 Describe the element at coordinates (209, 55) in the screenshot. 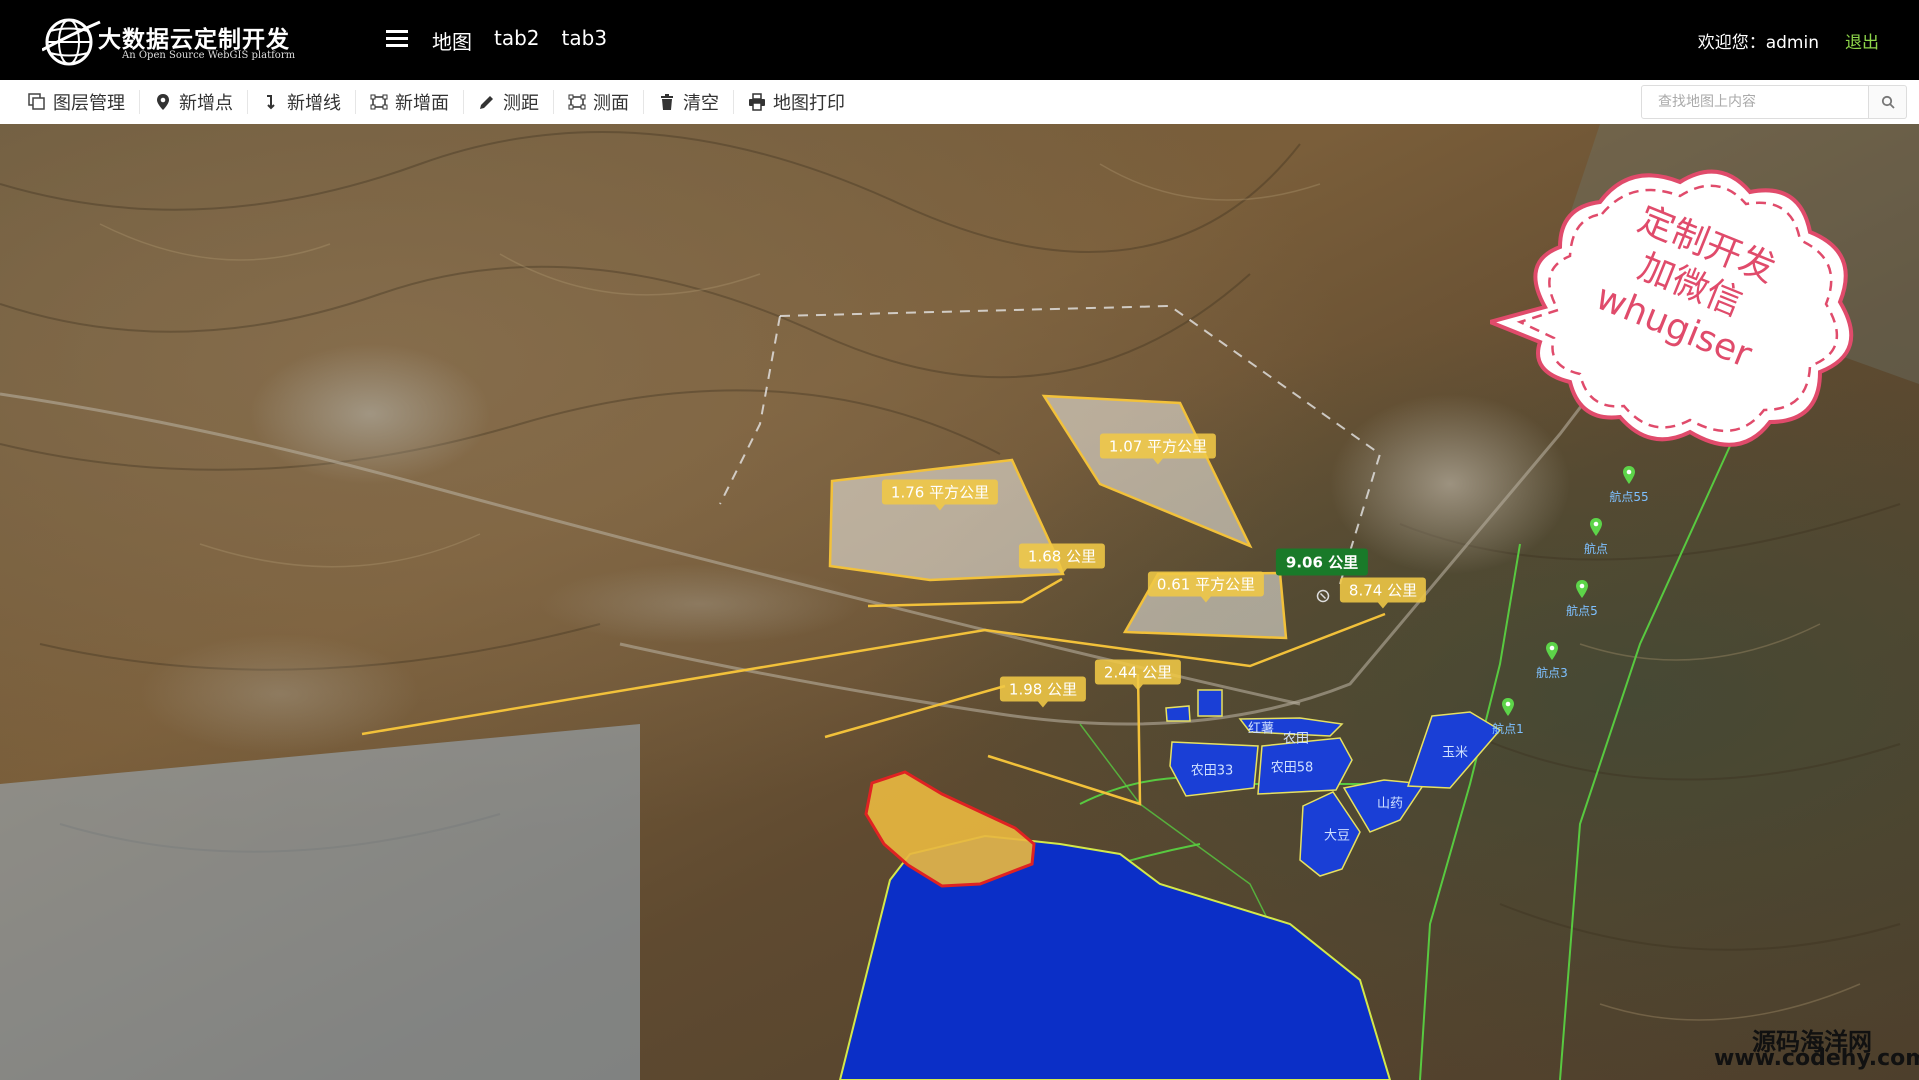

I see `logo-subtitle: An Open Source WebGIS platform` at that location.